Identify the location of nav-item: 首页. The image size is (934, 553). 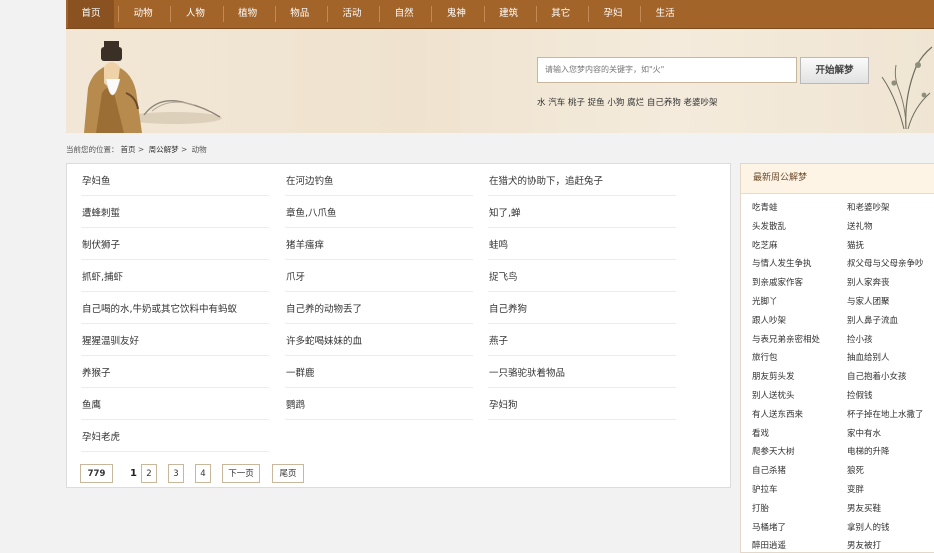
(91, 14).